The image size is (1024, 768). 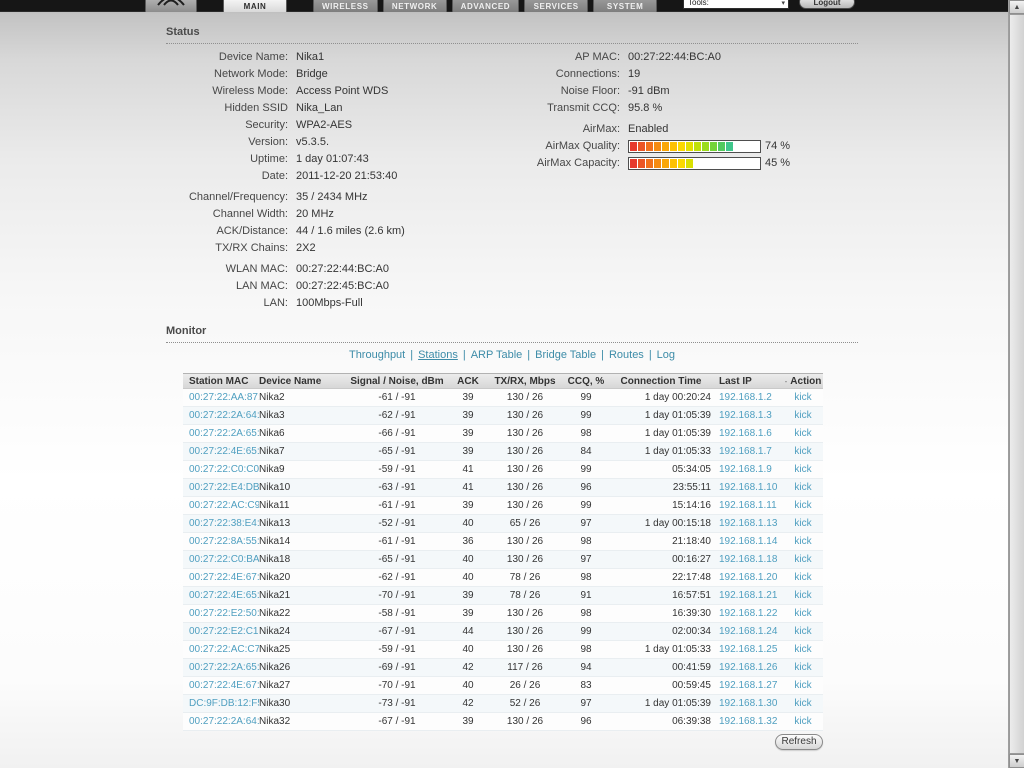 What do you see at coordinates (586, 685) in the screenshot?
I see `table-cell-value: 83` at bounding box center [586, 685].